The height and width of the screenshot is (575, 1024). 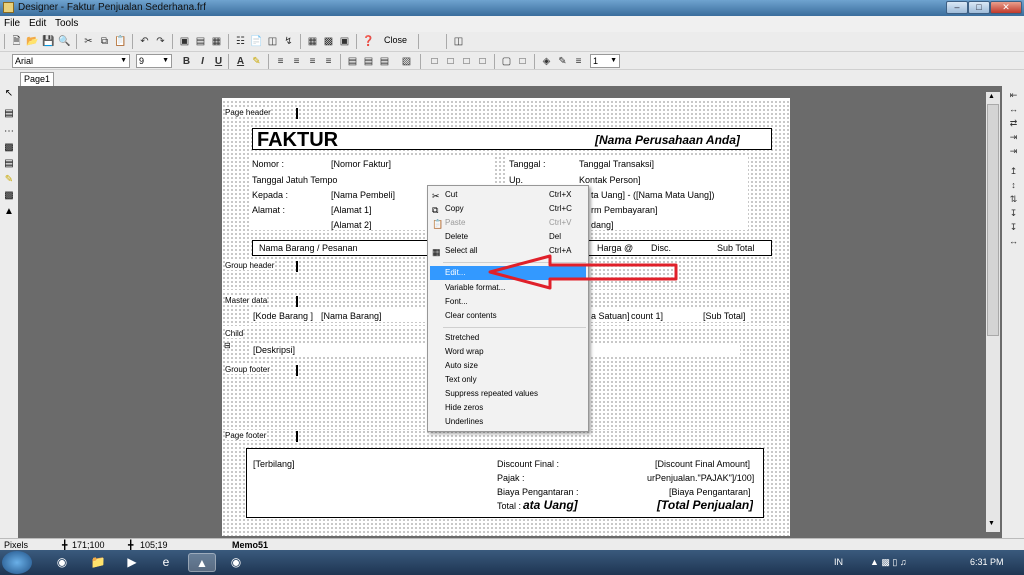 What do you see at coordinates (227, 345) in the screenshot?
I see `collapse-icon: ⊟` at bounding box center [227, 345].